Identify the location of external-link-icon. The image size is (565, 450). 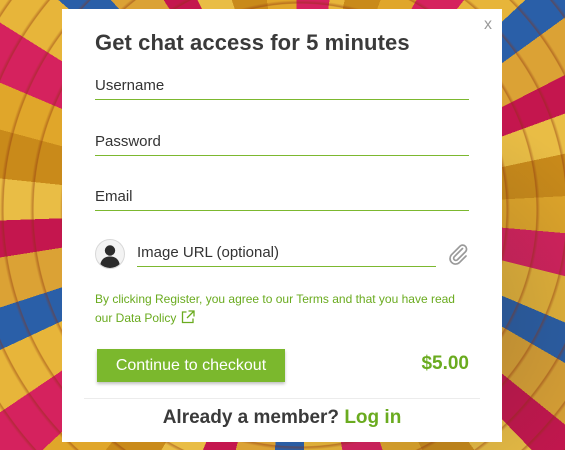
(188, 320).